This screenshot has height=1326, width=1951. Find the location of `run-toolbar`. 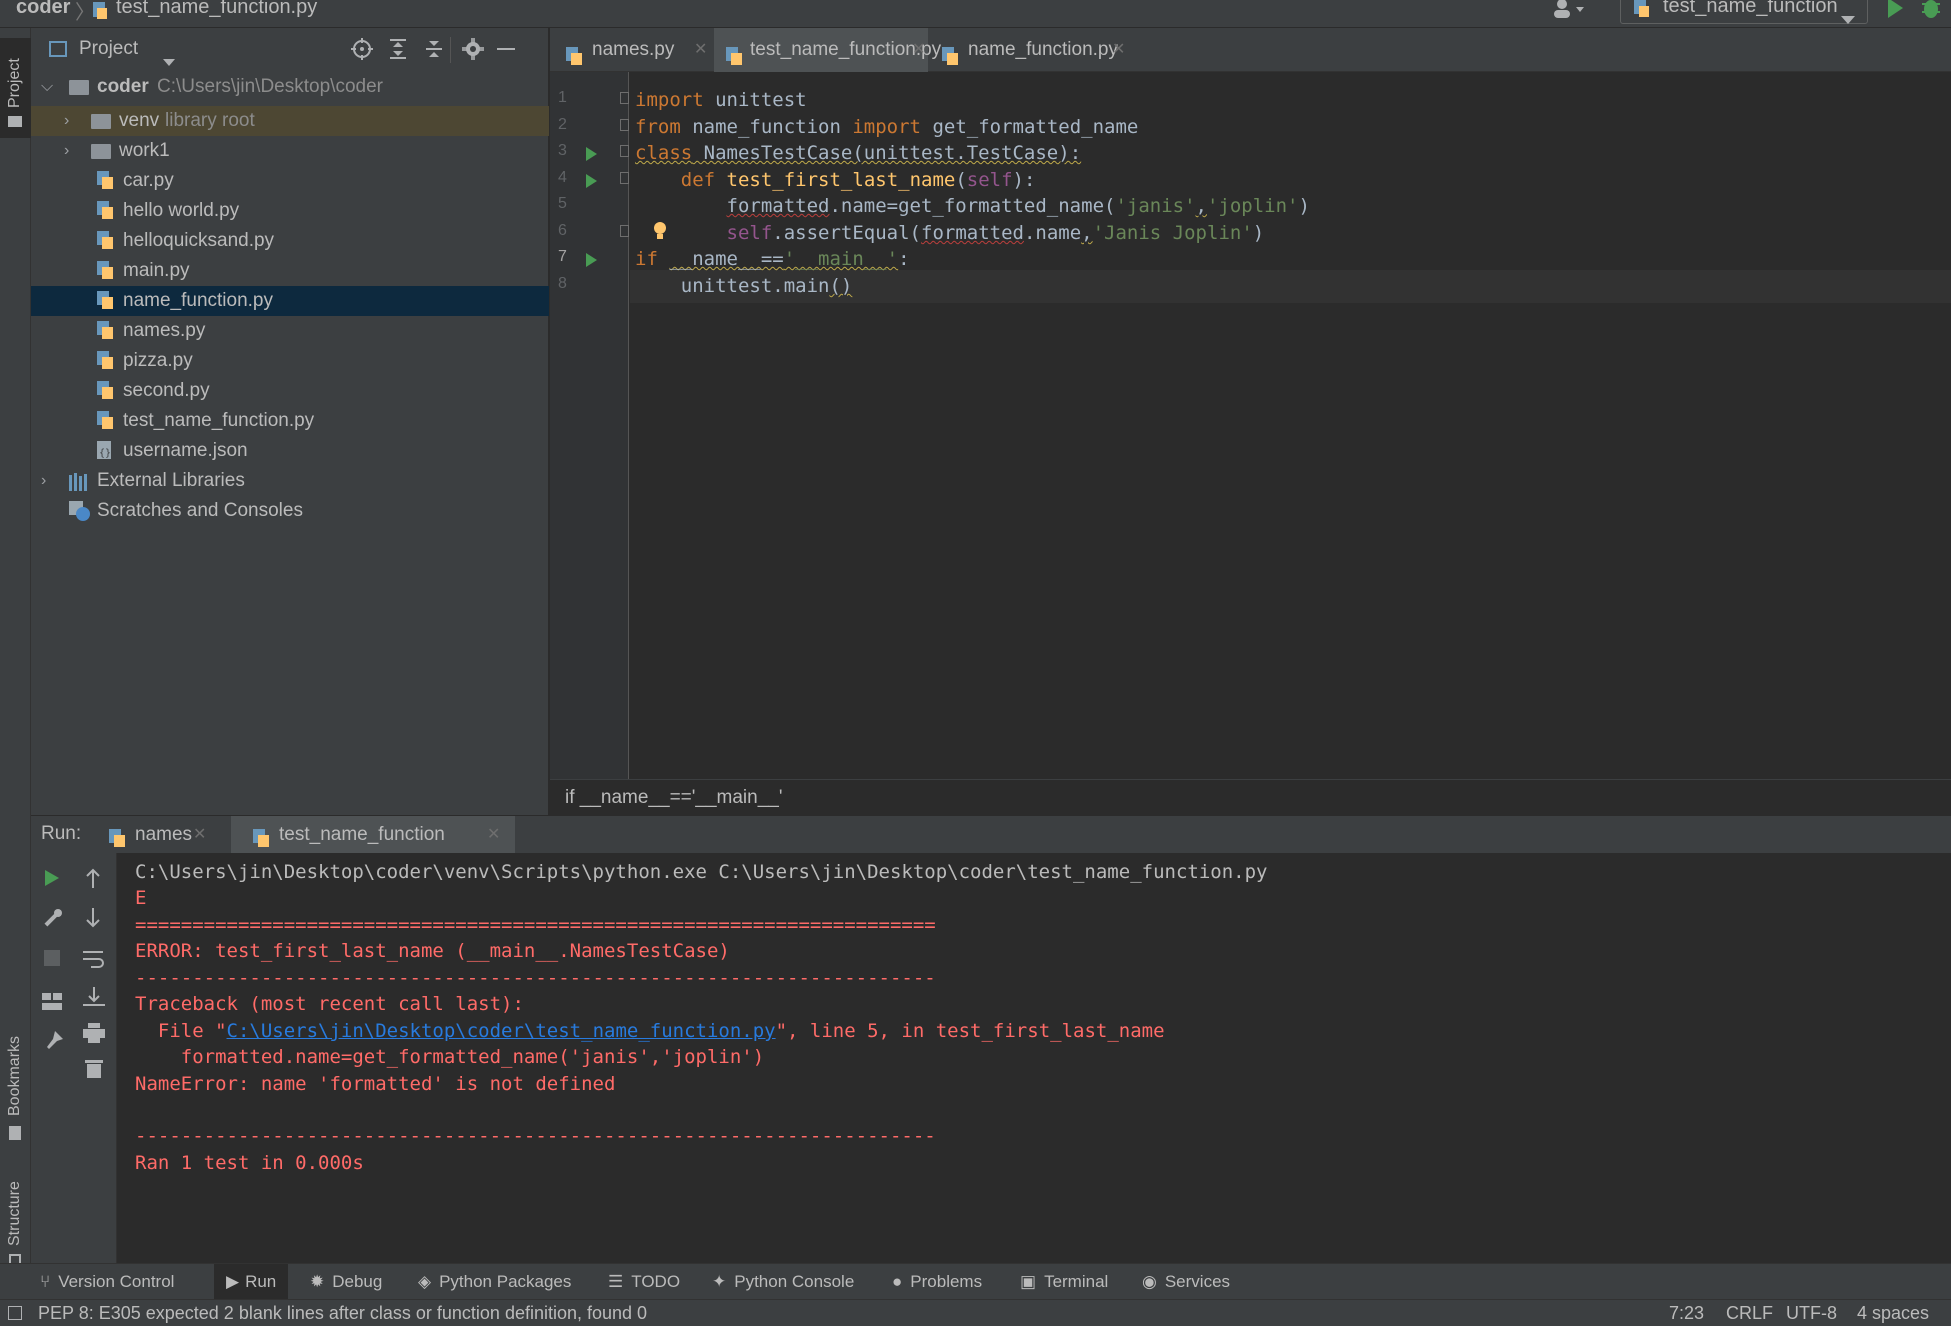

run-toolbar is located at coordinates (74, 1058).